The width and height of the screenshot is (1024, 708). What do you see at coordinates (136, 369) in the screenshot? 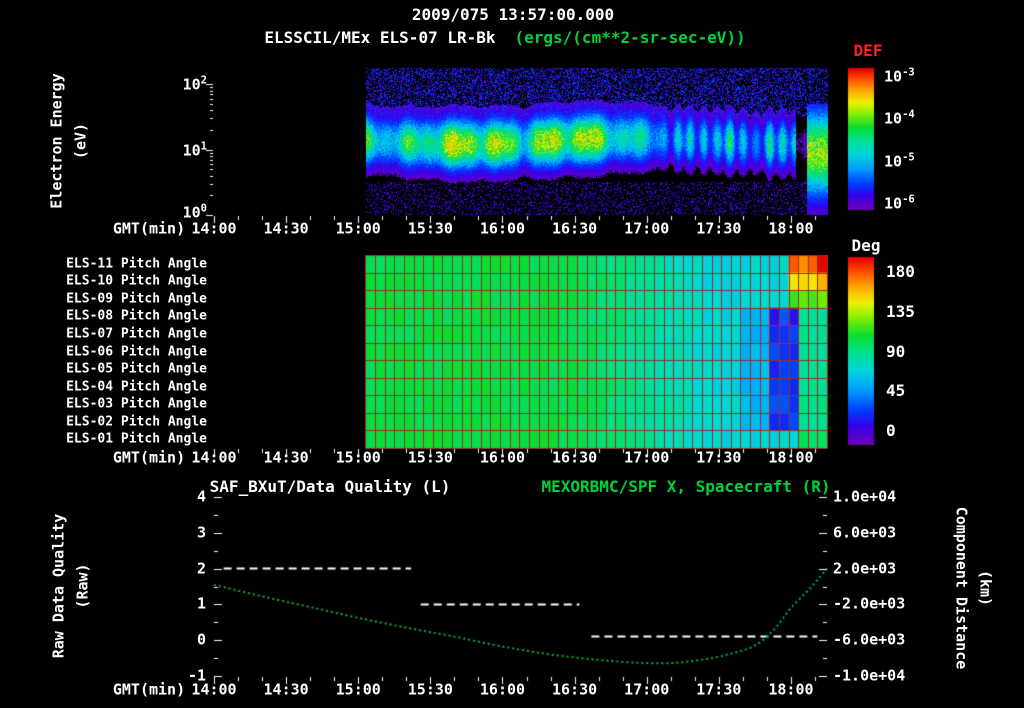
I see `pitch-row-label: ELS-05 Pitch Angle` at bounding box center [136, 369].